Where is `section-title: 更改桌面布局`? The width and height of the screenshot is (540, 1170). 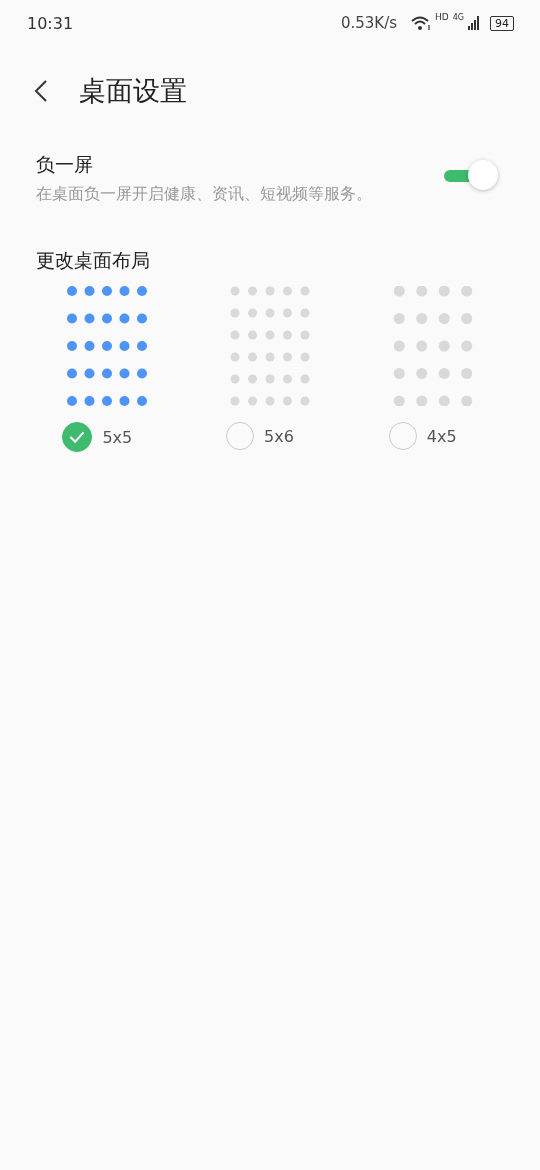 section-title: 更改桌面布局 is located at coordinates (93, 260).